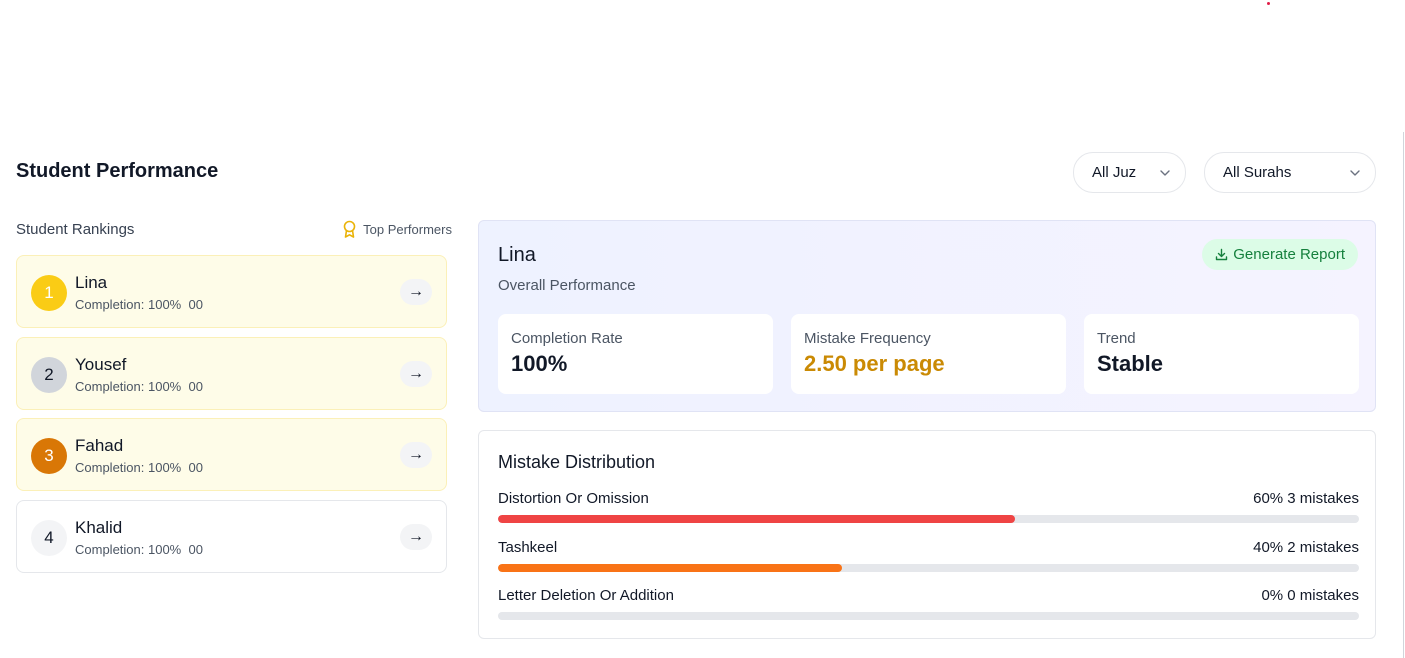  What do you see at coordinates (539, 363) in the screenshot?
I see `stat-value: 100%` at bounding box center [539, 363].